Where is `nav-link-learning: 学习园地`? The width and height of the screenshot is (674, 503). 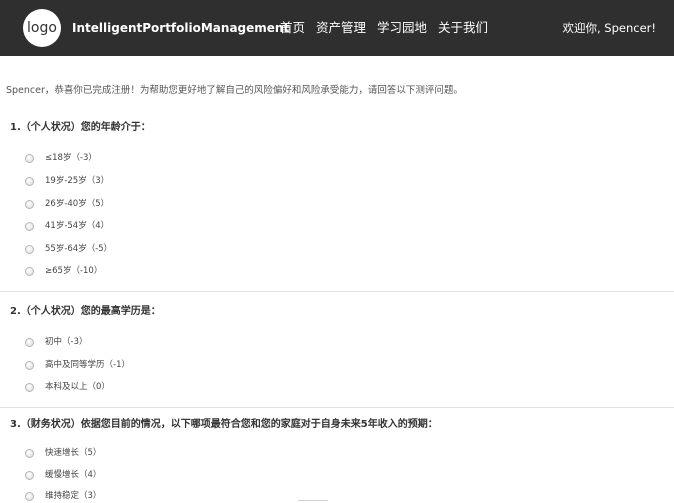
nav-link-learning: 学习园地 is located at coordinates (402, 28).